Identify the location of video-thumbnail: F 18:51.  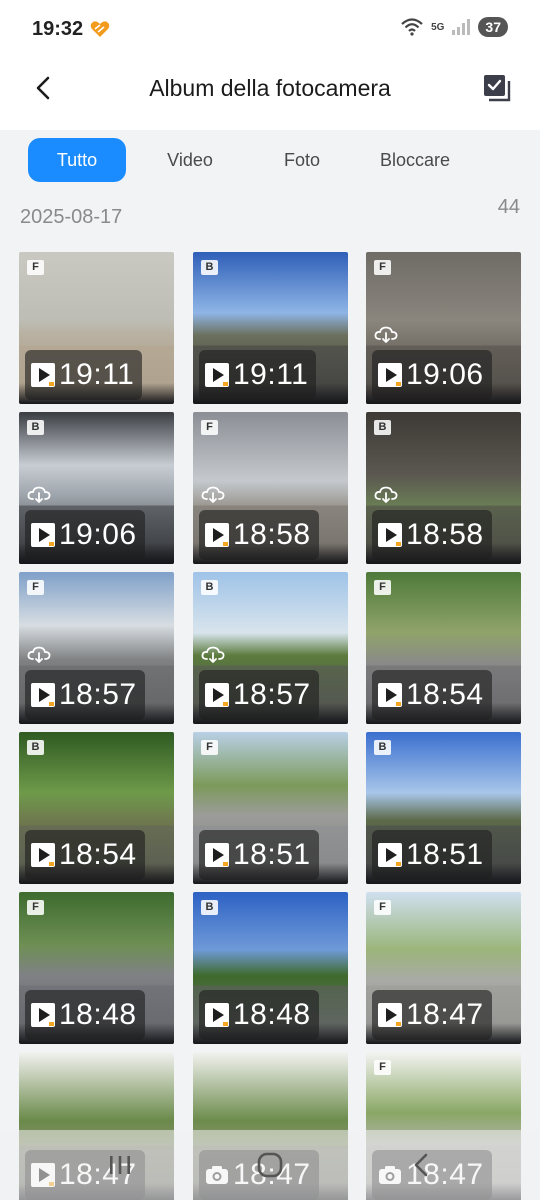
(270, 808).